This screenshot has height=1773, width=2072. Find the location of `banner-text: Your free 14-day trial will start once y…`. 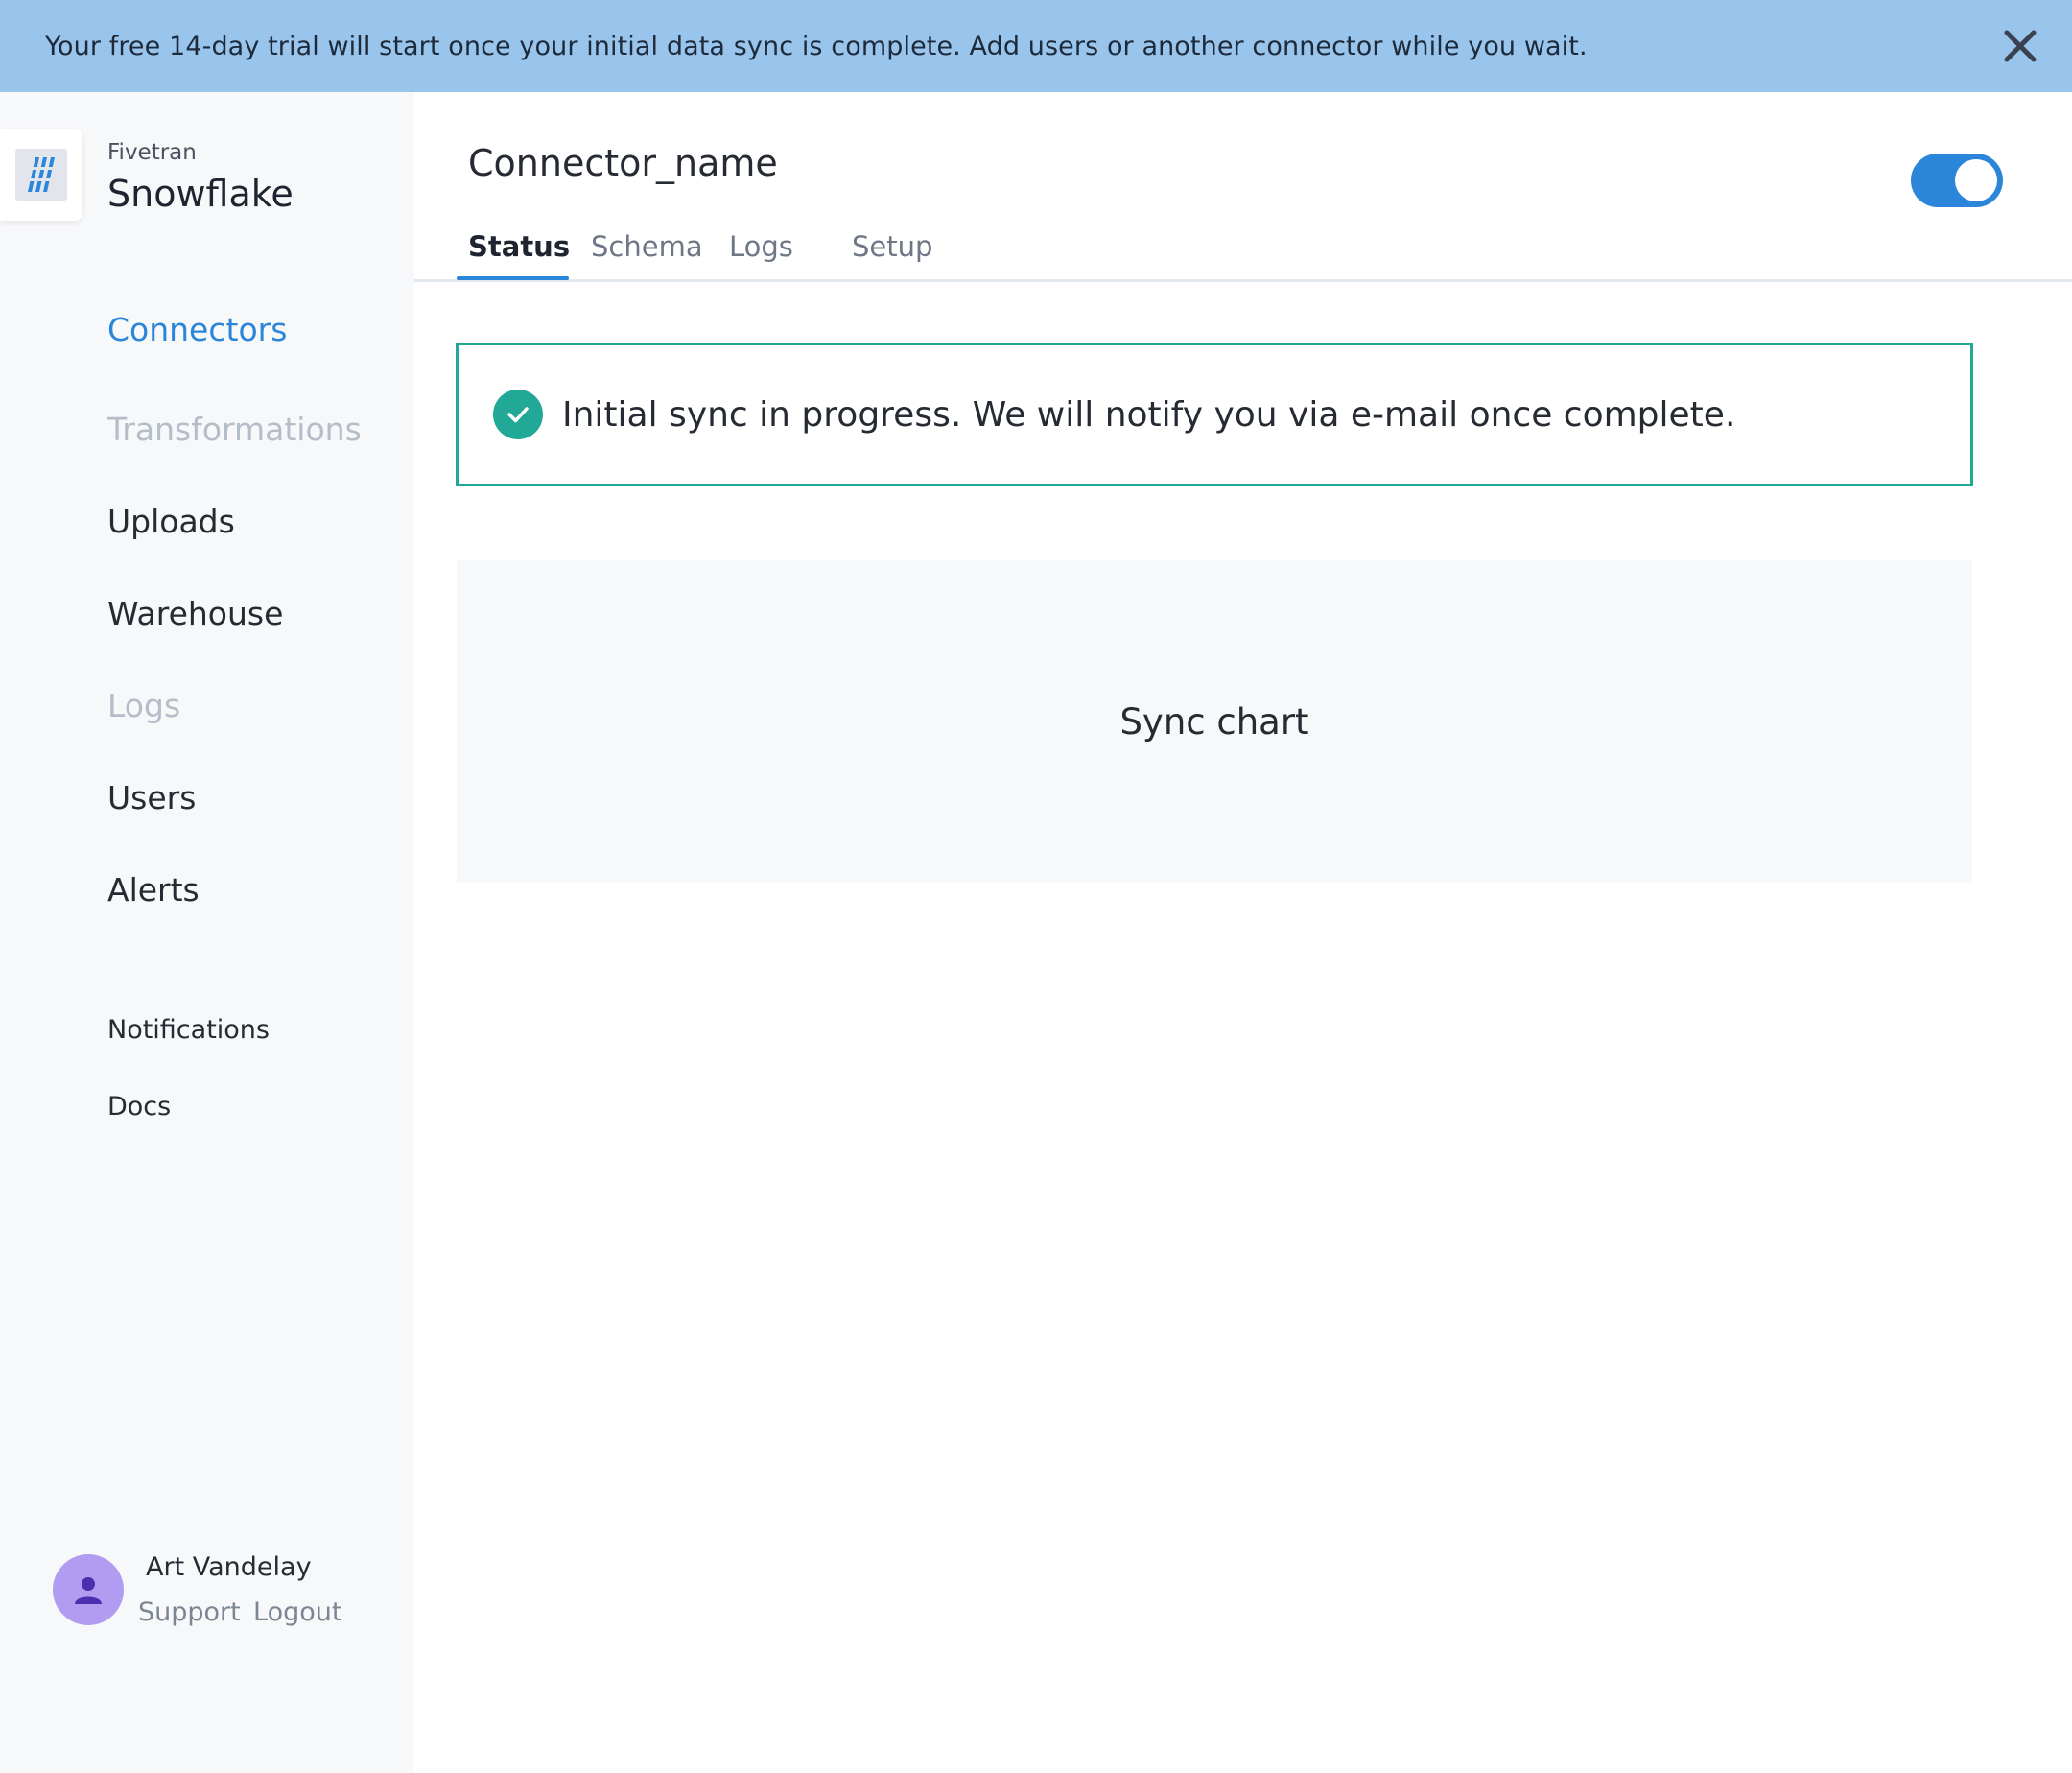

banner-text: Your free 14-day trial will start once y… is located at coordinates (816, 46).